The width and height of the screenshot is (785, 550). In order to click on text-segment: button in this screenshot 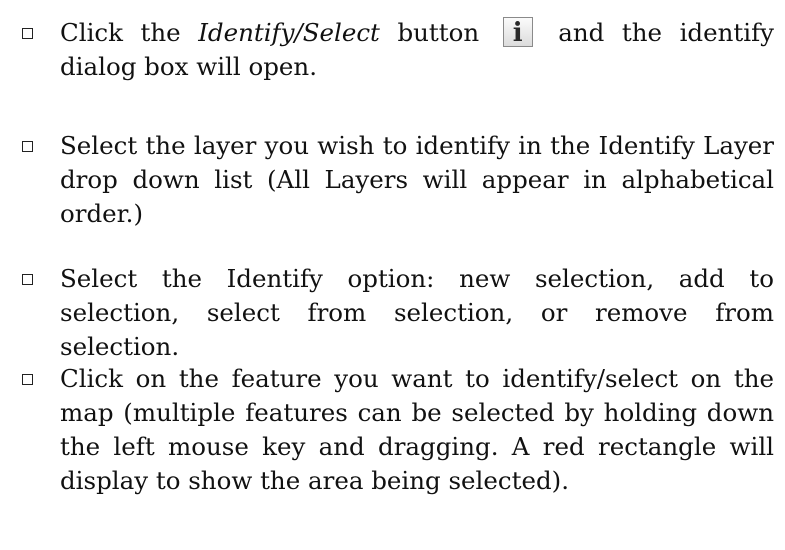, I will do `click(429, 32)`.